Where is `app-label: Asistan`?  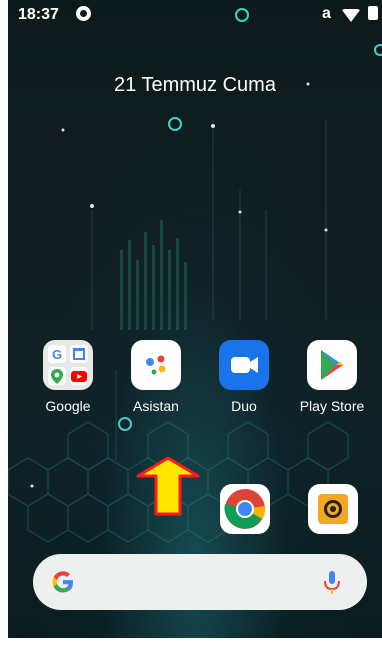
app-label: Asistan is located at coordinates (156, 406).